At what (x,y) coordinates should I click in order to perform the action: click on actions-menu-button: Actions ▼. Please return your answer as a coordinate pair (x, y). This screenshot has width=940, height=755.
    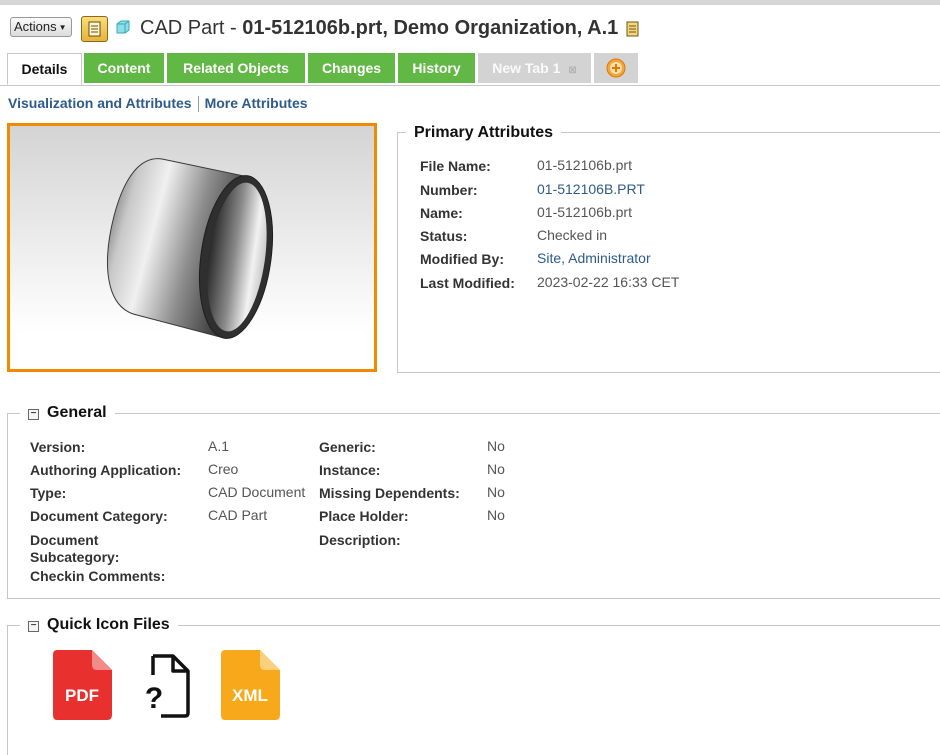
    Looking at the image, I should click on (41, 27).